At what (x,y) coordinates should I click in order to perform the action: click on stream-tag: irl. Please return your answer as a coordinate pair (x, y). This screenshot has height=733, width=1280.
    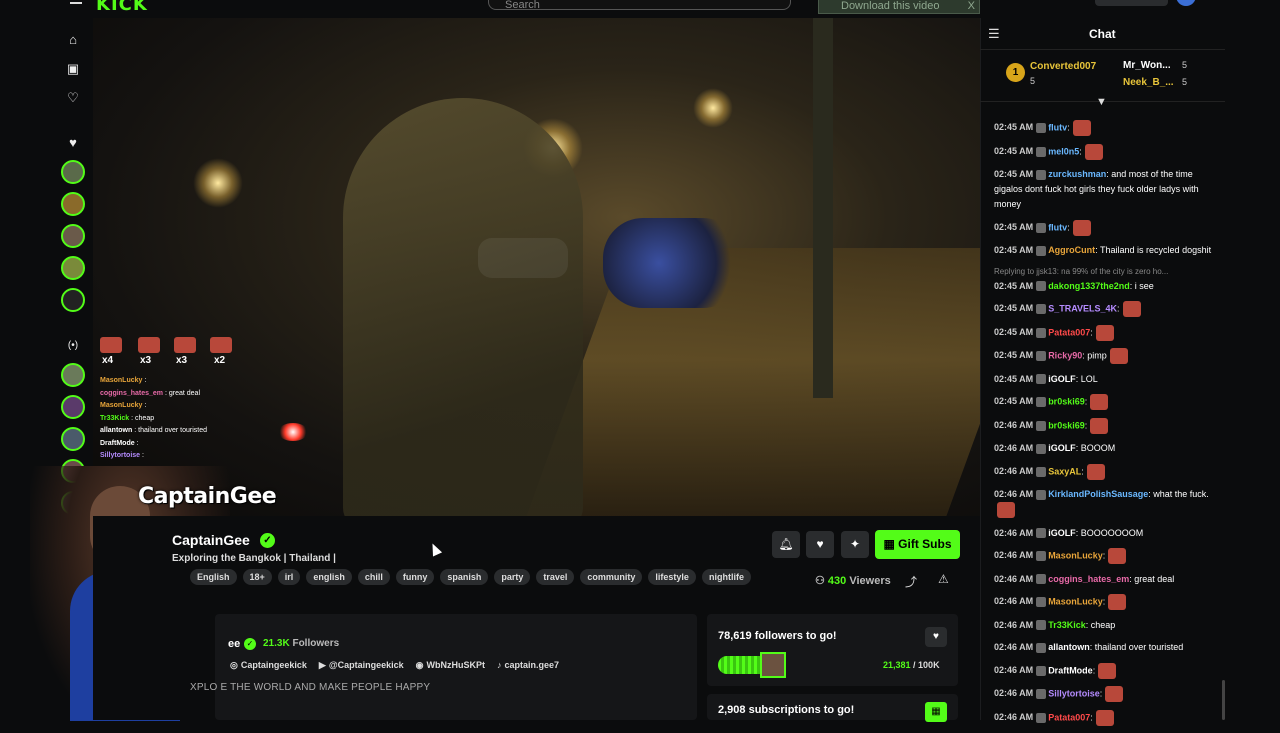
    Looking at the image, I should click on (289, 577).